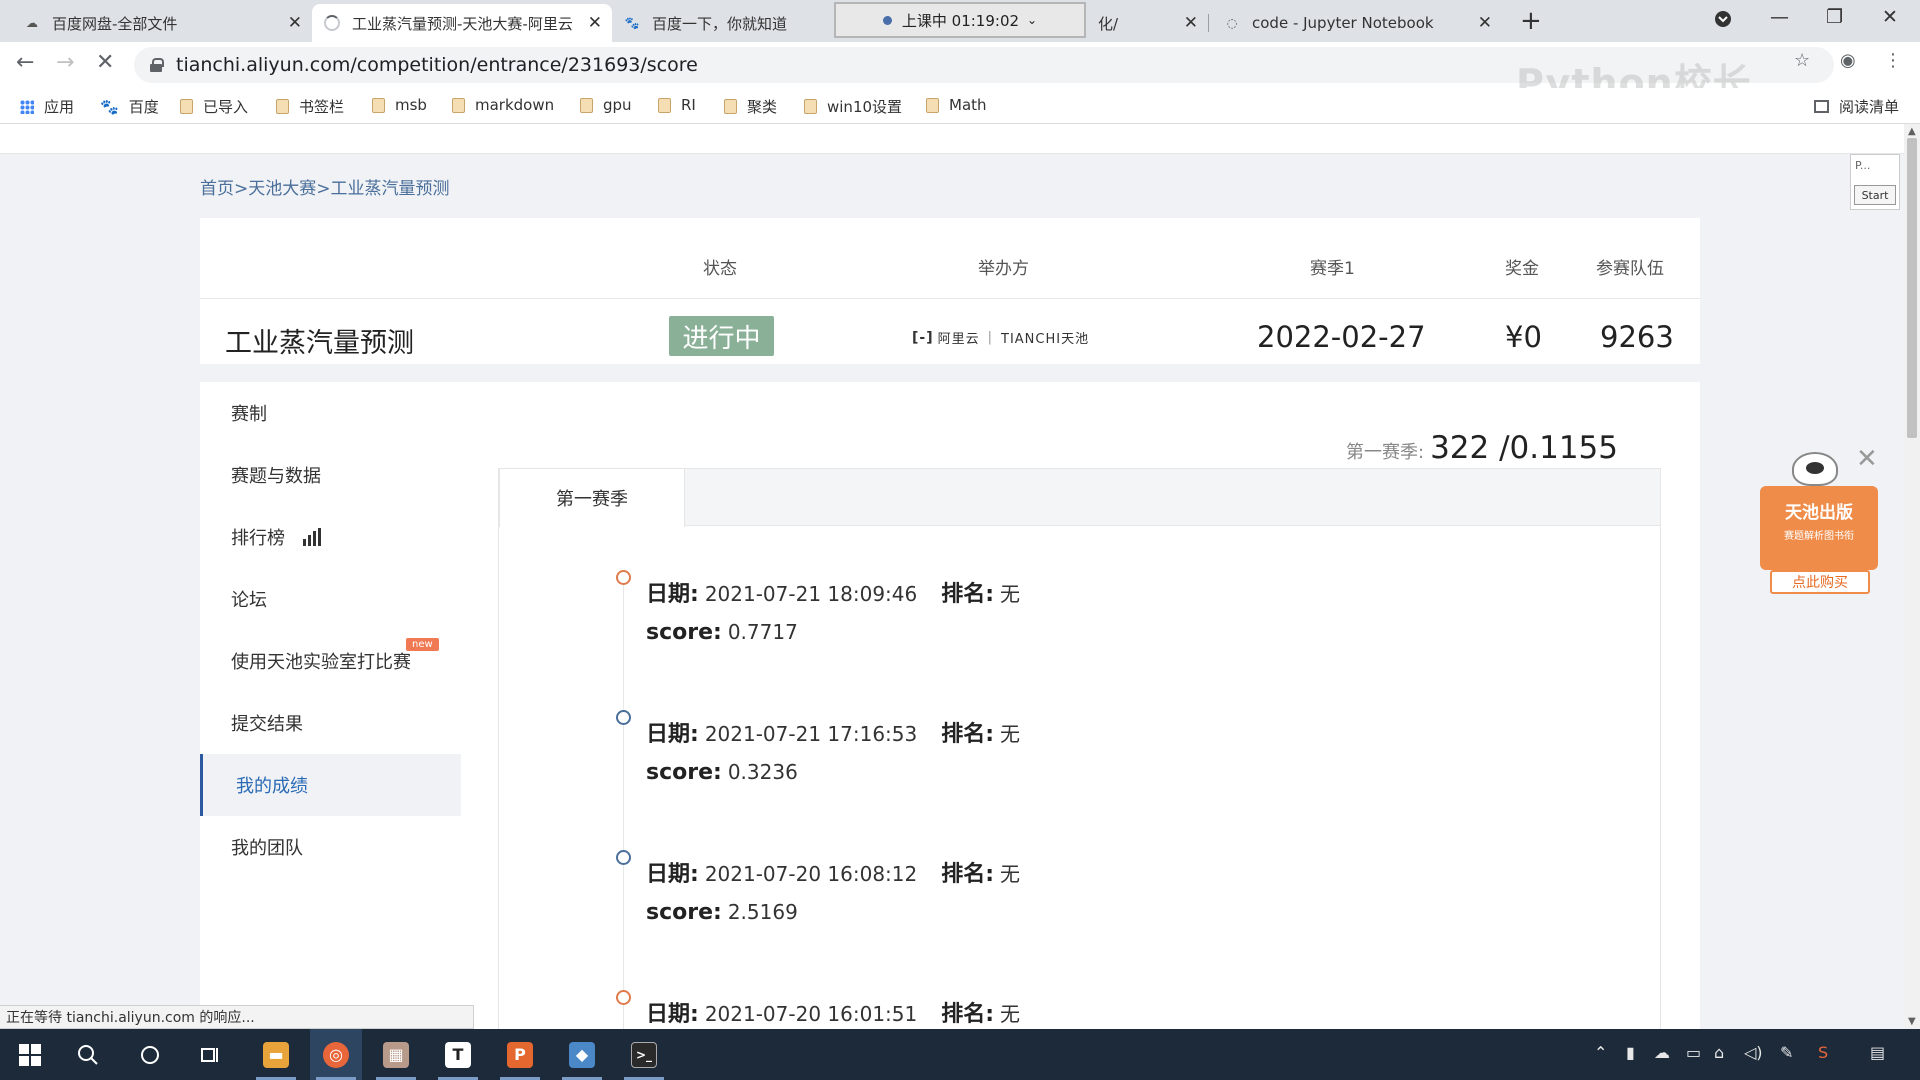 The image size is (1920, 1080). What do you see at coordinates (1045, 339) in the screenshot?
I see `organizer-logo-right: TIANCHI天池` at bounding box center [1045, 339].